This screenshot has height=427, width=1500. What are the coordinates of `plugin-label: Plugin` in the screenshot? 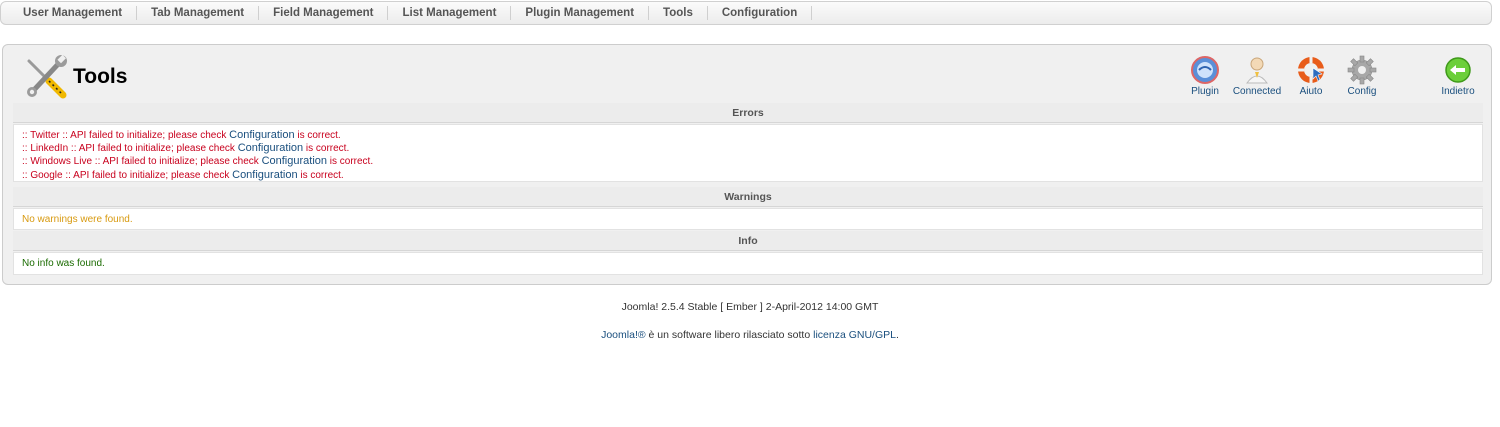 It's located at (1205, 91).